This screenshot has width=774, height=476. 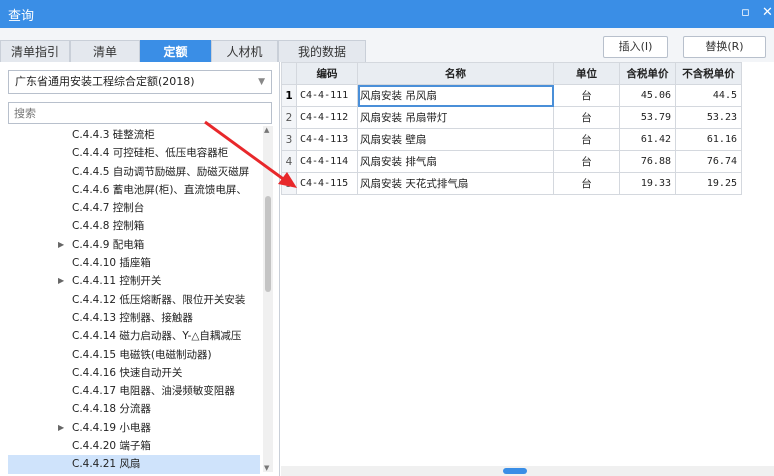 What do you see at coordinates (647, 95) in the screenshot?
I see `cell-tax-price: 45.06` at bounding box center [647, 95].